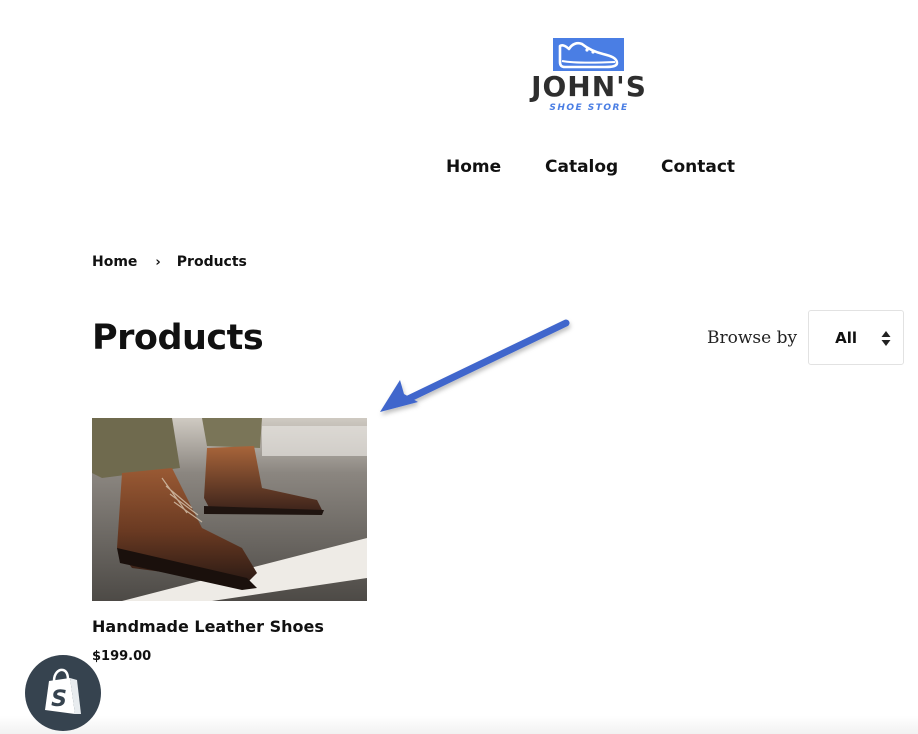  Describe the element at coordinates (589, 108) in the screenshot. I see `logo-tagline: SHOE STORE` at that location.